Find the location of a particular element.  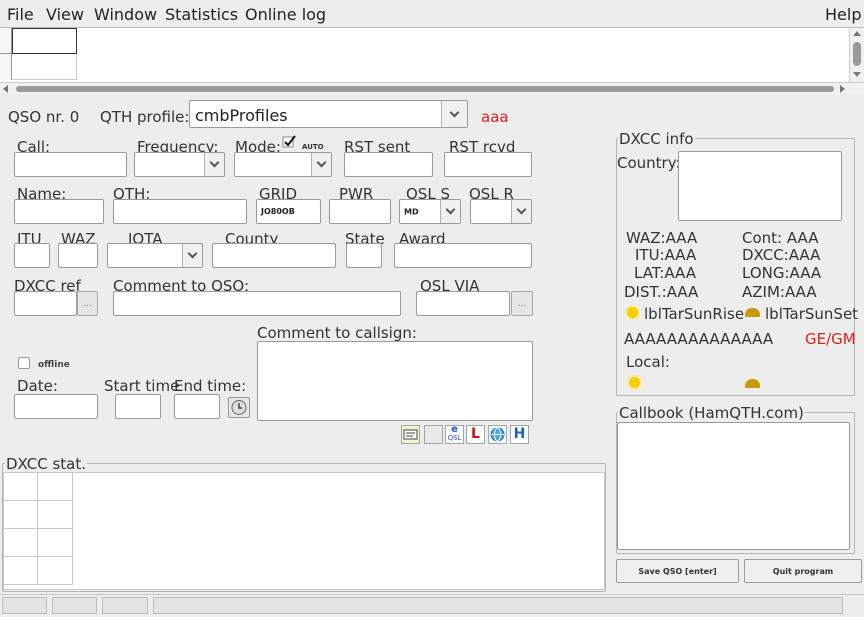

frequency-select is located at coordinates (179, 164).